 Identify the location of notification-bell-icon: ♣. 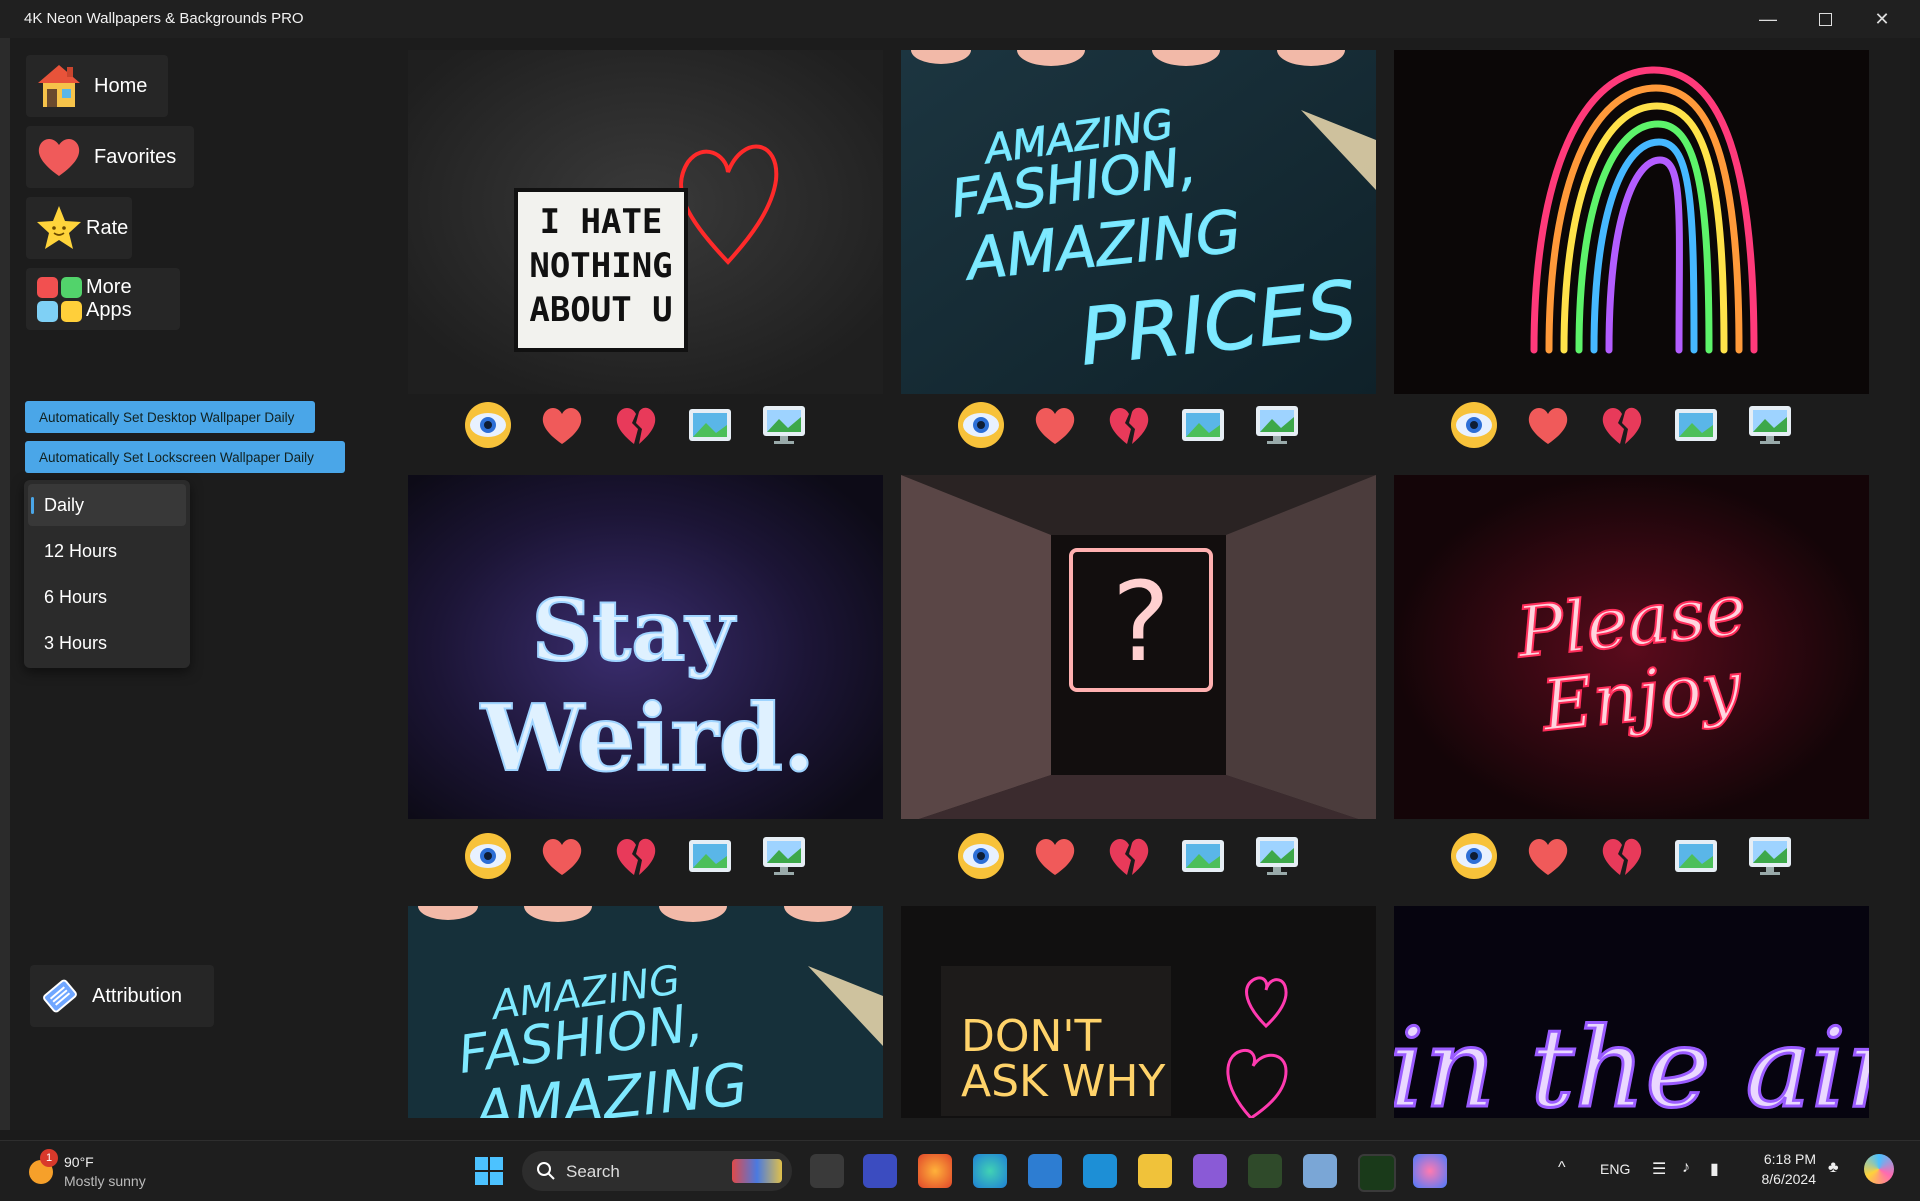
(1833, 1168).